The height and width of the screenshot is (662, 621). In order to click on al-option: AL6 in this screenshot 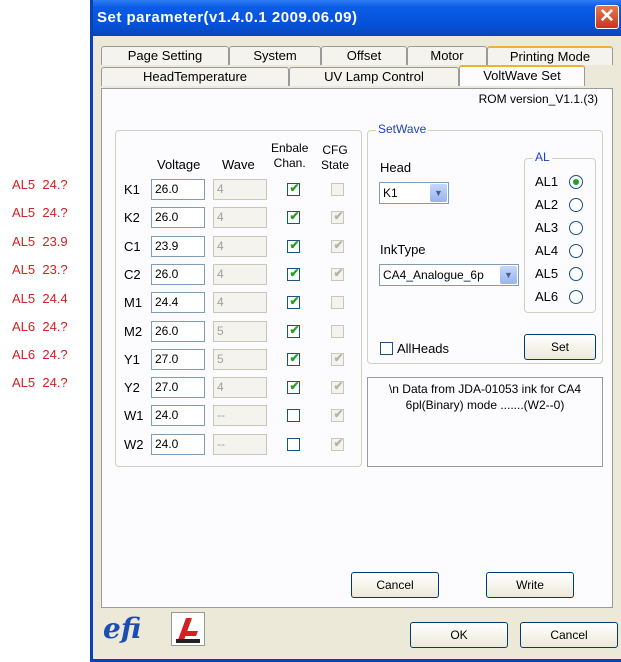, I will do `click(563, 297)`.